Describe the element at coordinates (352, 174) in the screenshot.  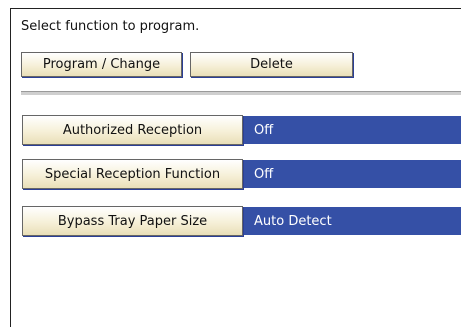
I see `special-reception-function-value: Off` at that location.